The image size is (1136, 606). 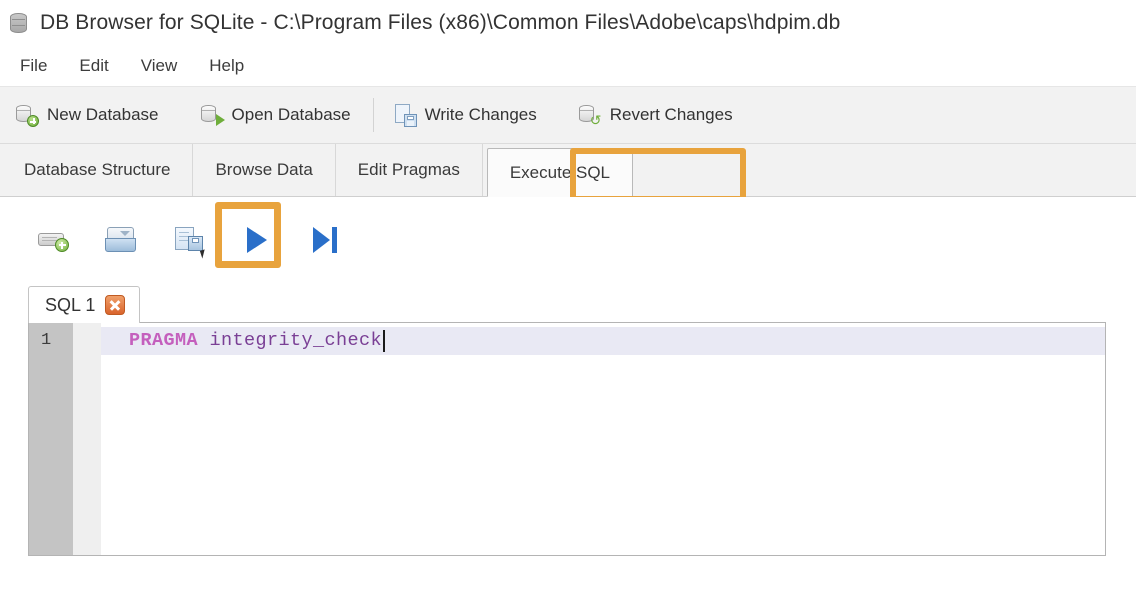 I want to click on sql-tab-strip: SQL 1, so click(x=567, y=303).